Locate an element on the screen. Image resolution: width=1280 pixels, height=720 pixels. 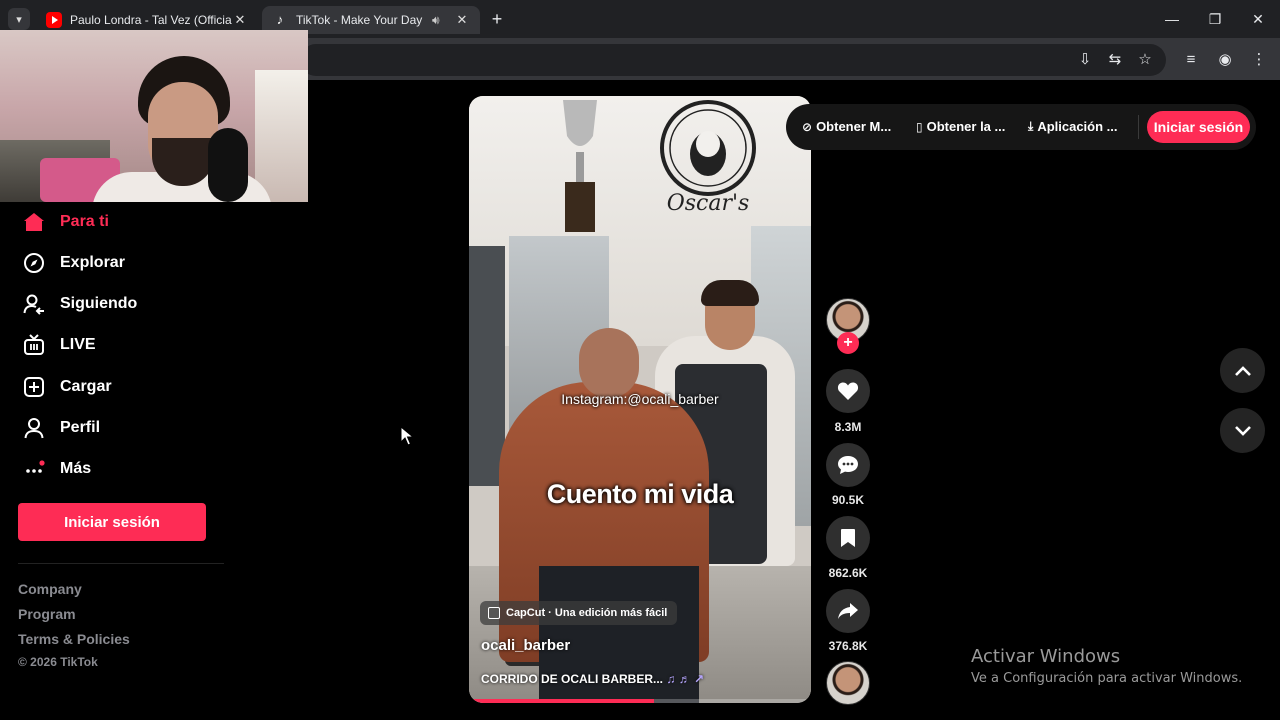
profile-account-icon: ◉ is located at coordinates (1225, 60).